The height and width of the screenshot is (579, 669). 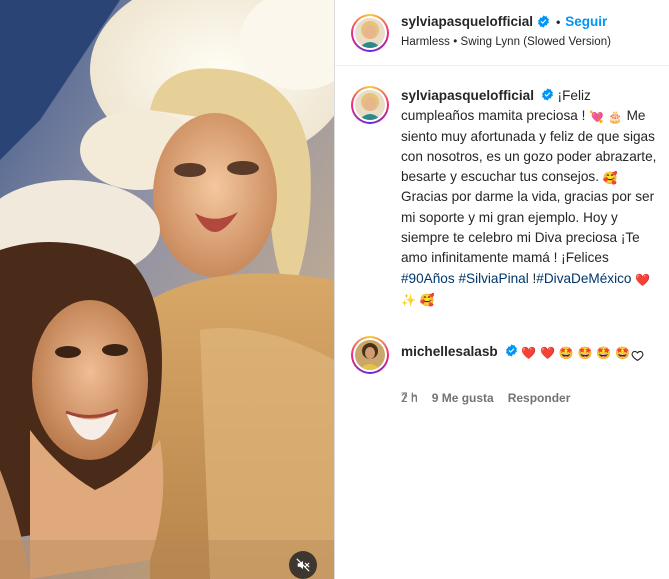 I want to click on hashtag-90anos: #90Años, so click(x=428, y=278).